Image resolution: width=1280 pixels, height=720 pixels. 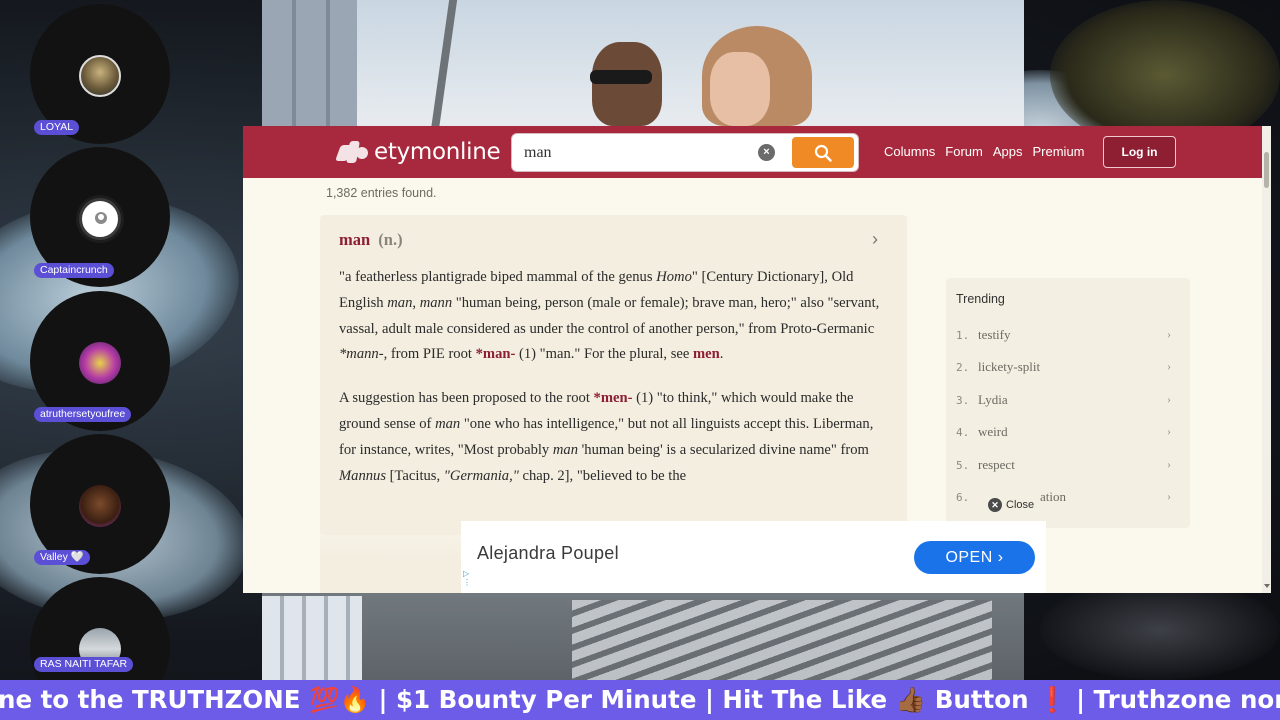 I want to click on participant-name: RAS NAITI TAFAR, so click(x=84, y=664).